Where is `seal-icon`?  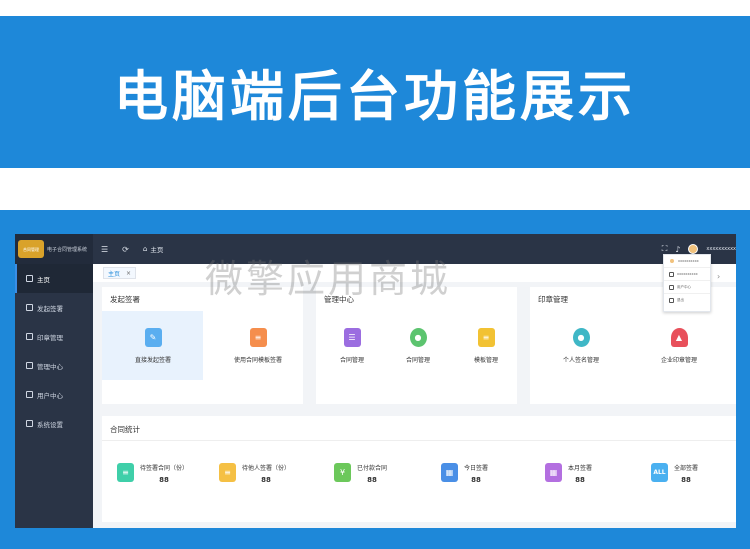
seal-icon is located at coordinates (29, 336).